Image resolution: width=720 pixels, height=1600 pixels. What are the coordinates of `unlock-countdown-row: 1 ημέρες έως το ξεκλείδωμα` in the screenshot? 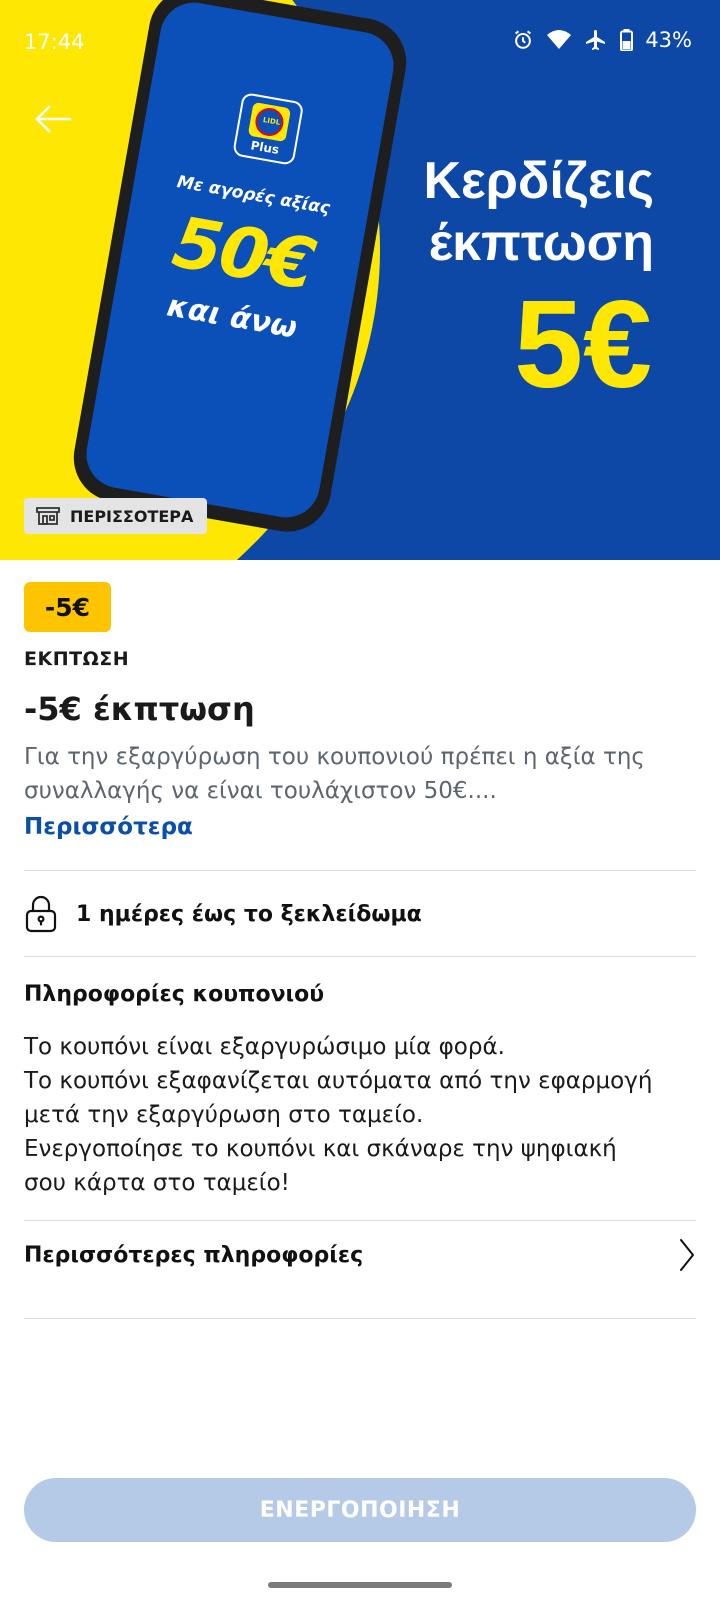 It's located at (223, 914).